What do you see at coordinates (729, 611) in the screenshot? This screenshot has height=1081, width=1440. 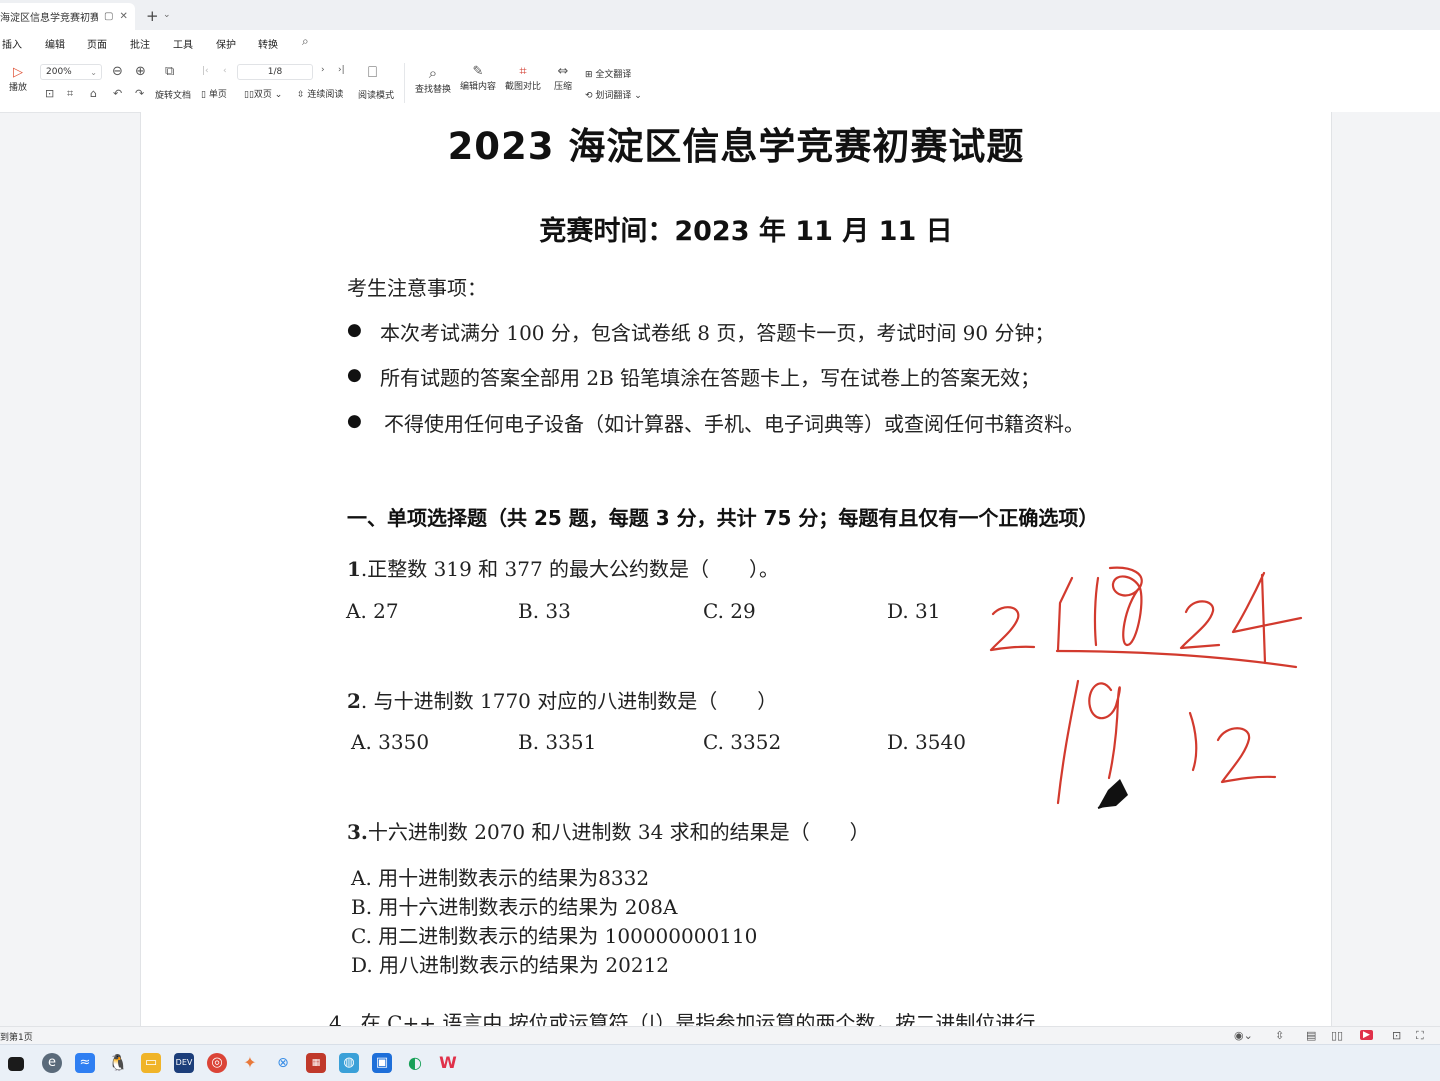 I see `option-c: C. 29` at bounding box center [729, 611].